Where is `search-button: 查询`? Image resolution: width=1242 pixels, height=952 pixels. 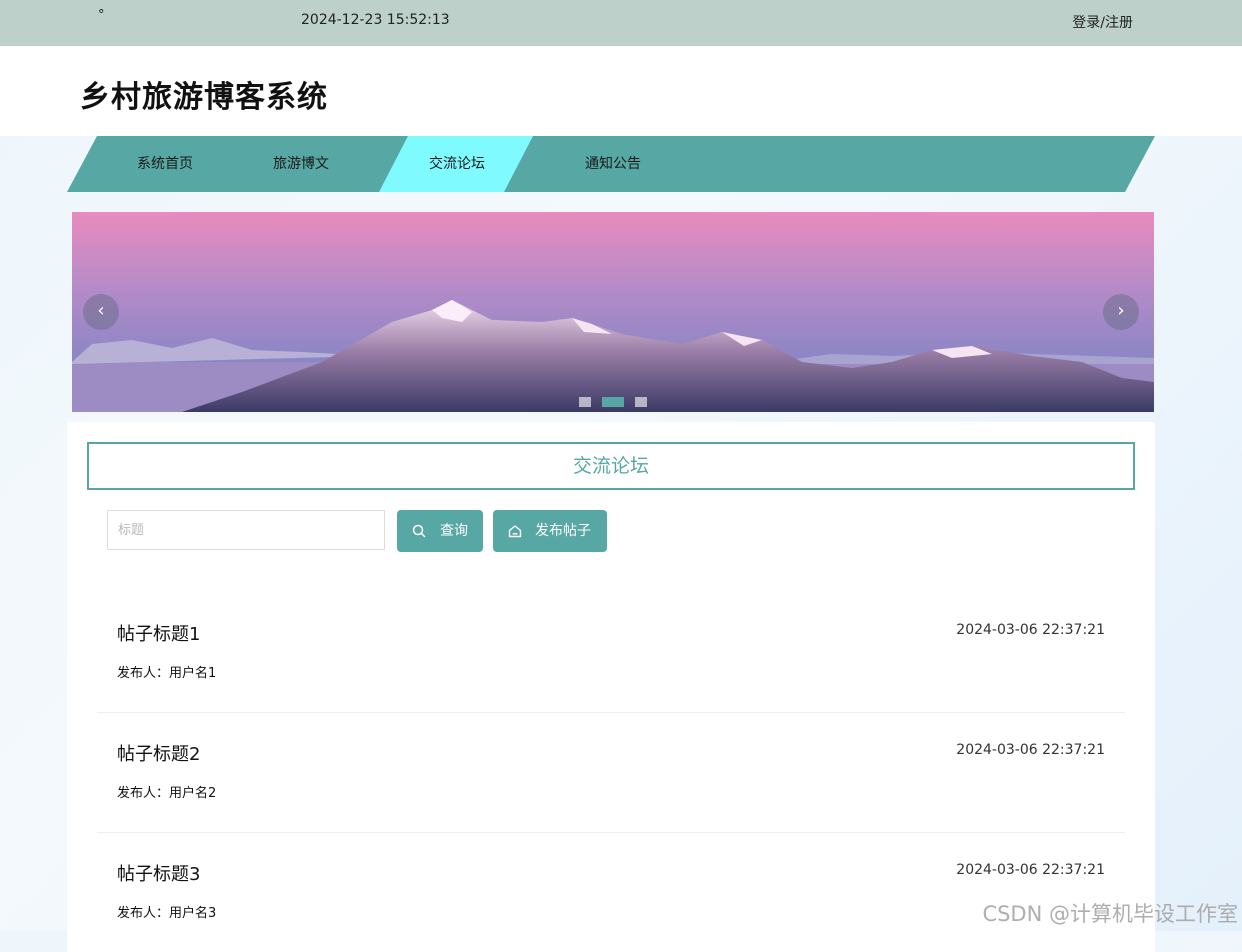
search-button: 查询 is located at coordinates (440, 531).